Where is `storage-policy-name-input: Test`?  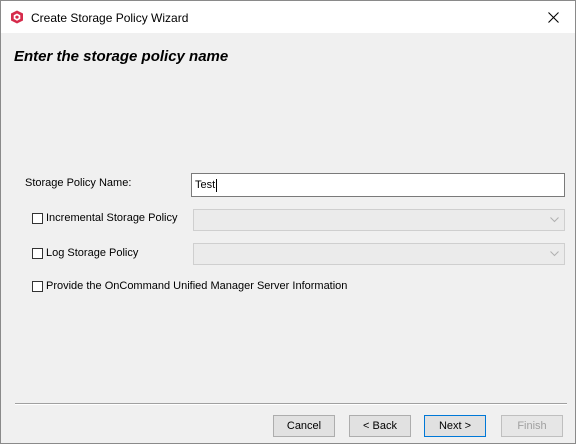 storage-policy-name-input: Test is located at coordinates (378, 185).